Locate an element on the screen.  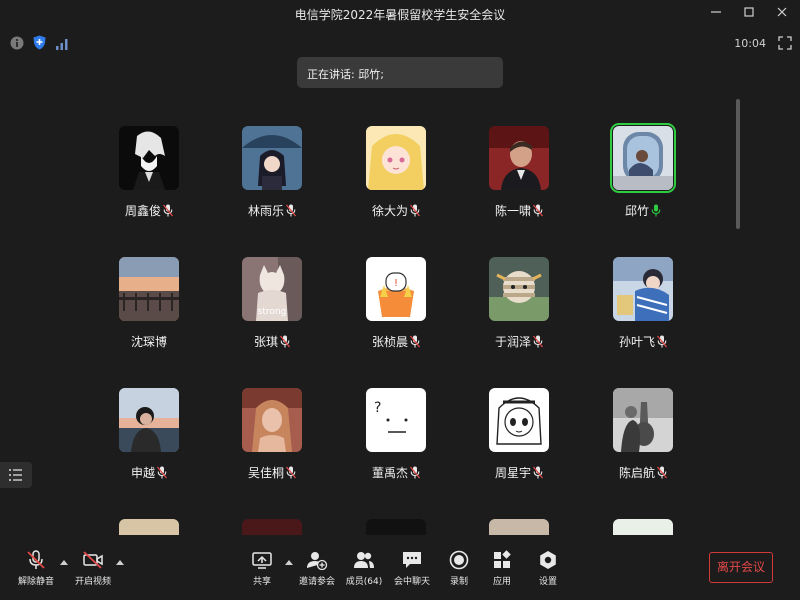
participant-name-row: 徐大为 is located at coordinates (396, 211).